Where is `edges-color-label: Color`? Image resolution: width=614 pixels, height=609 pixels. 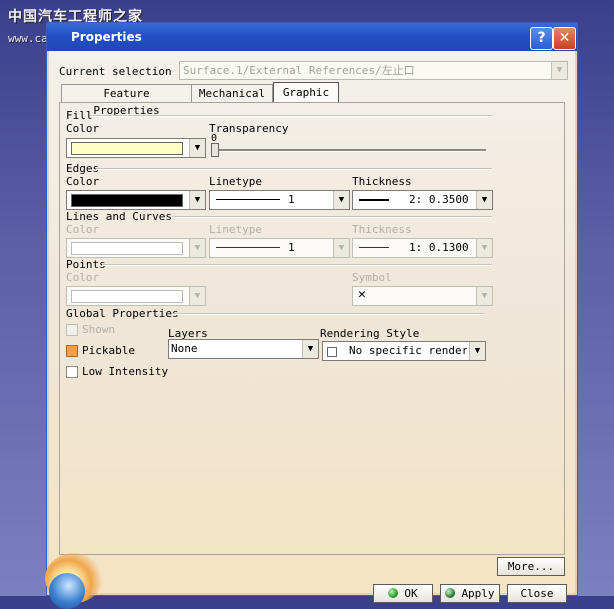 edges-color-label: Color is located at coordinates (83, 181).